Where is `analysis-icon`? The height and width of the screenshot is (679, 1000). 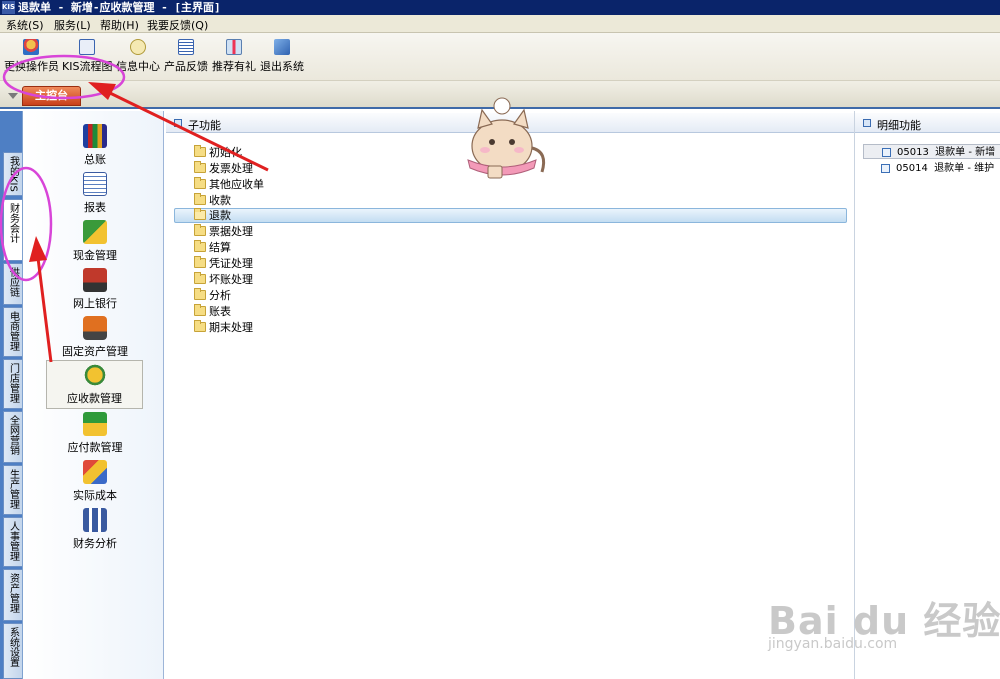
analysis-icon is located at coordinates (95, 520).